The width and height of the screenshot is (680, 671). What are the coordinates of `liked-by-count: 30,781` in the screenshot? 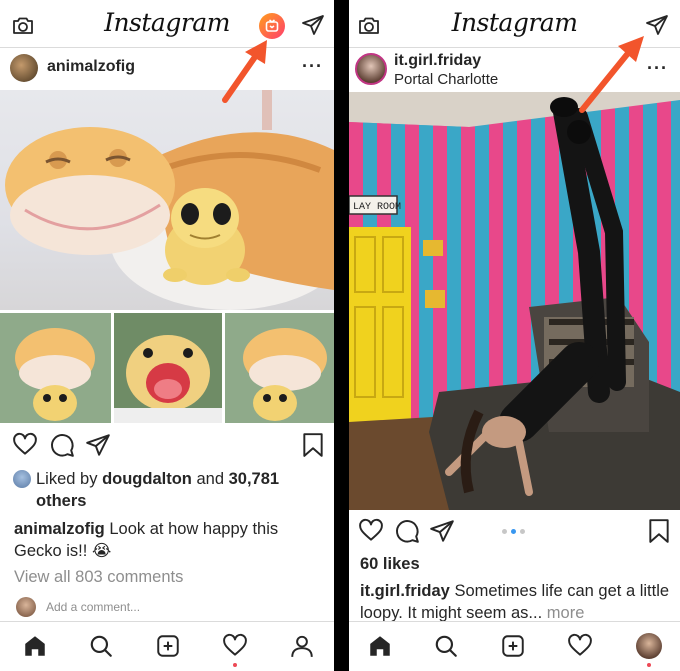 It's located at (254, 479).